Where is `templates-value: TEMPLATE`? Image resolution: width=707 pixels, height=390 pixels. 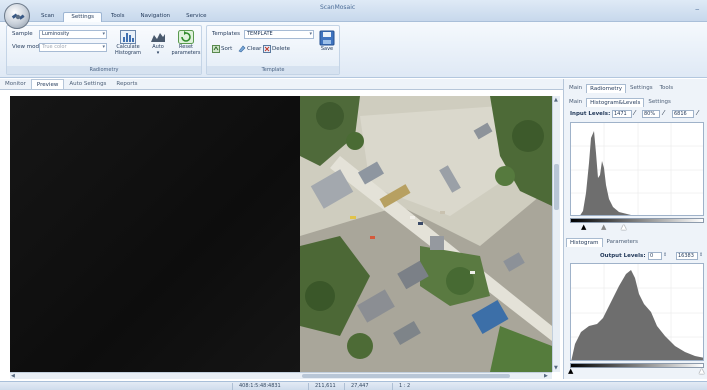
templates-value: TEMPLATE is located at coordinates (260, 34).